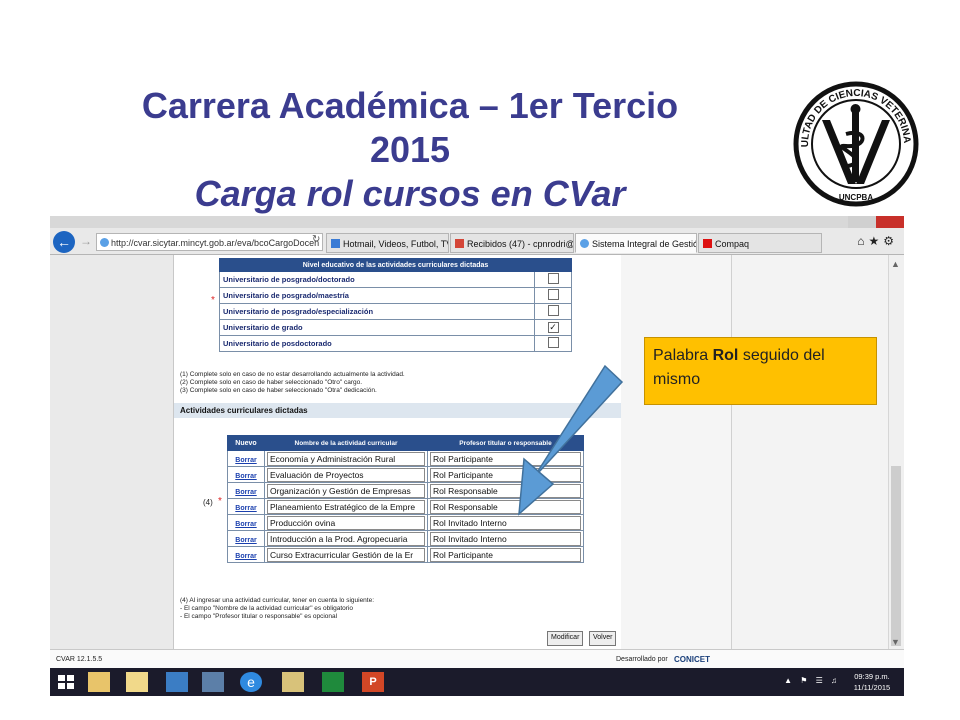 The image size is (960, 720). Describe the element at coordinates (872, 676) in the screenshot. I see `time-label: 09:39 p.m.` at that location.